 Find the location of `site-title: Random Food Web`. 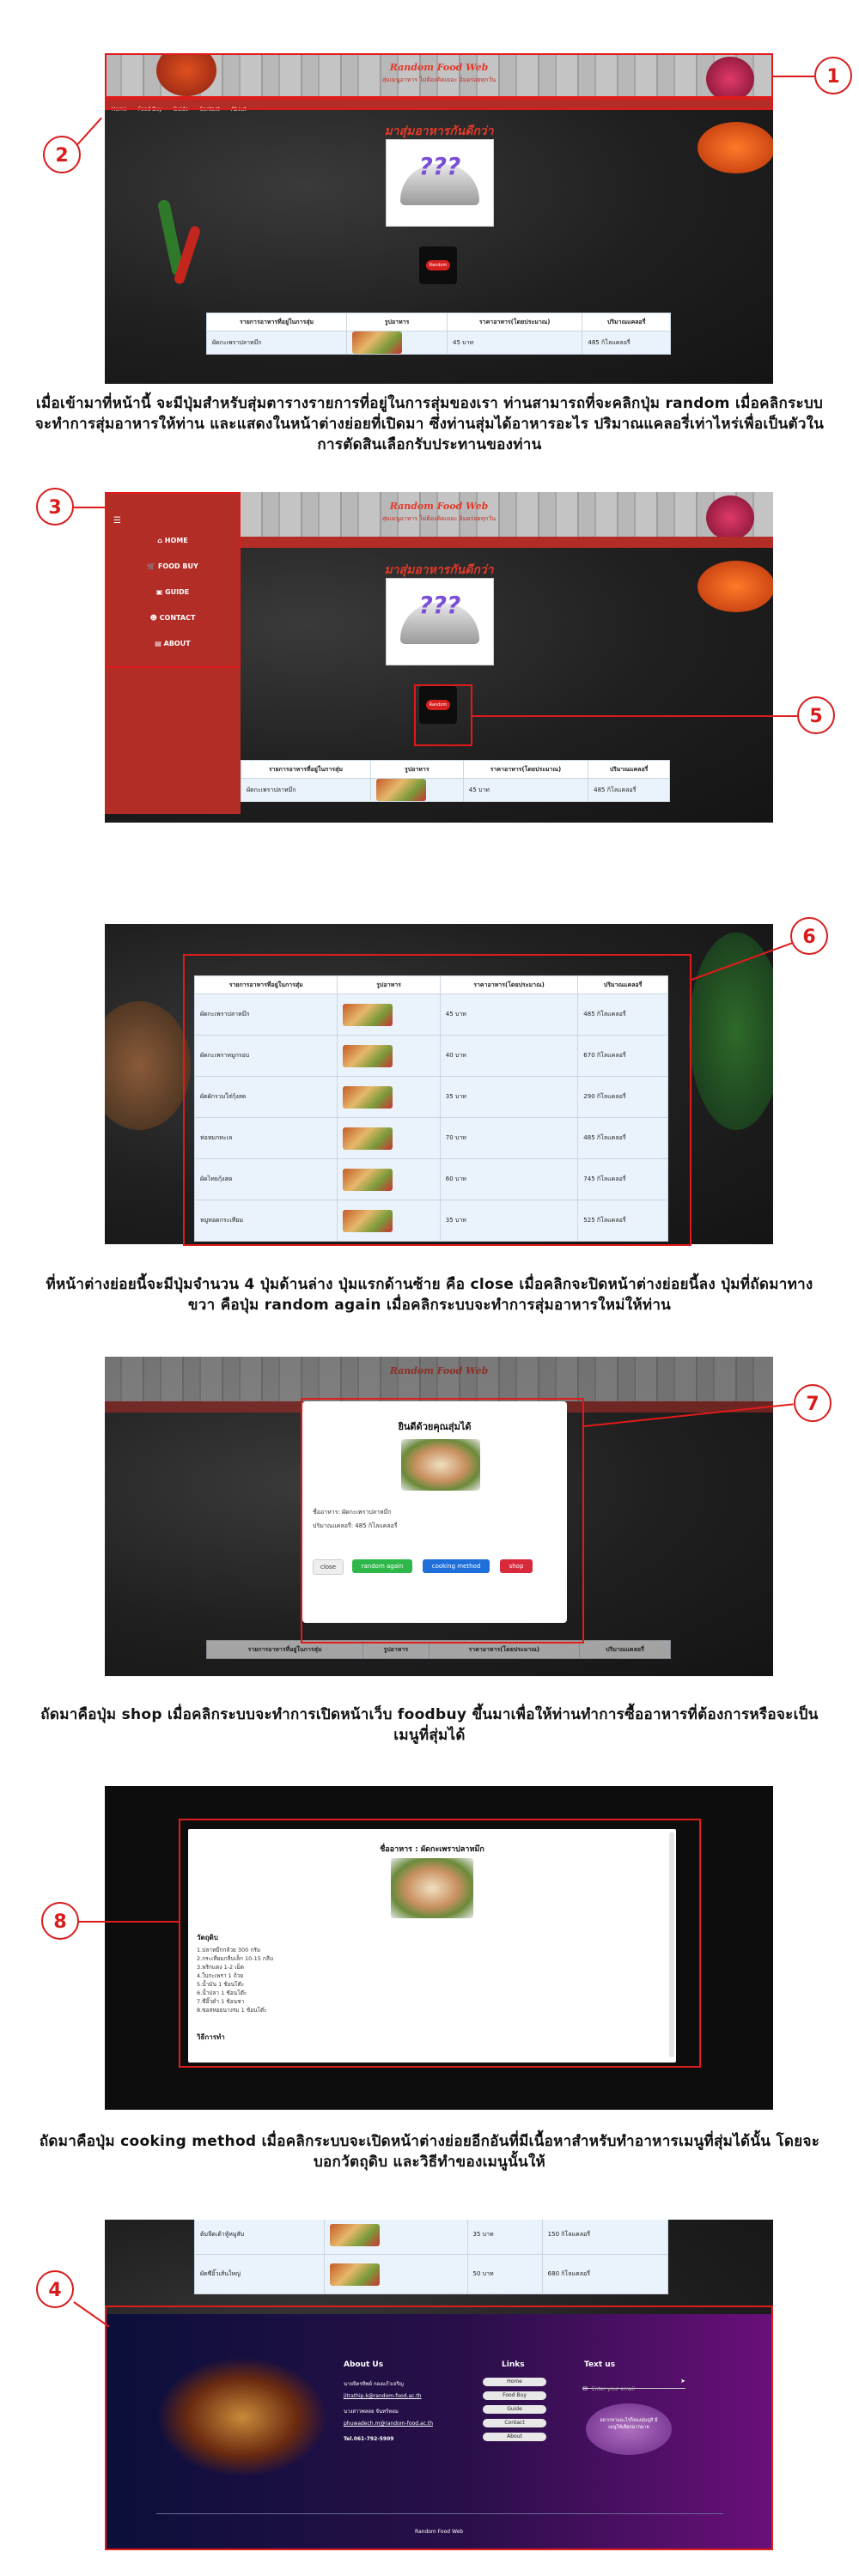

site-title: Random Food Web is located at coordinates (439, 1371).